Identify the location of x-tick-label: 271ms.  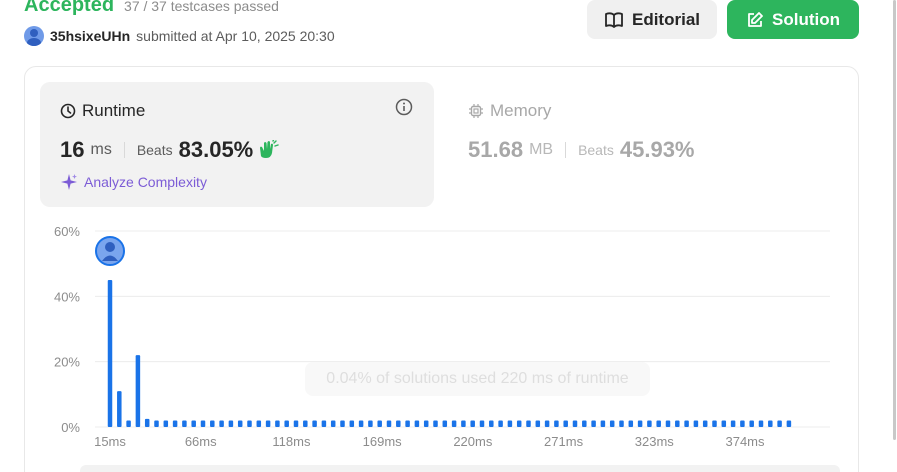
(564, 441).